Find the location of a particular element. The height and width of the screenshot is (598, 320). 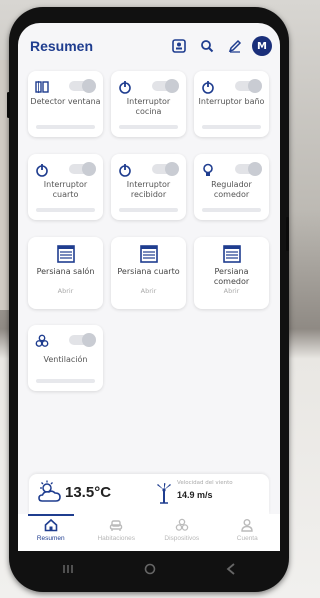

blind-label: Persiana salón is located at coordinates (65, 271).